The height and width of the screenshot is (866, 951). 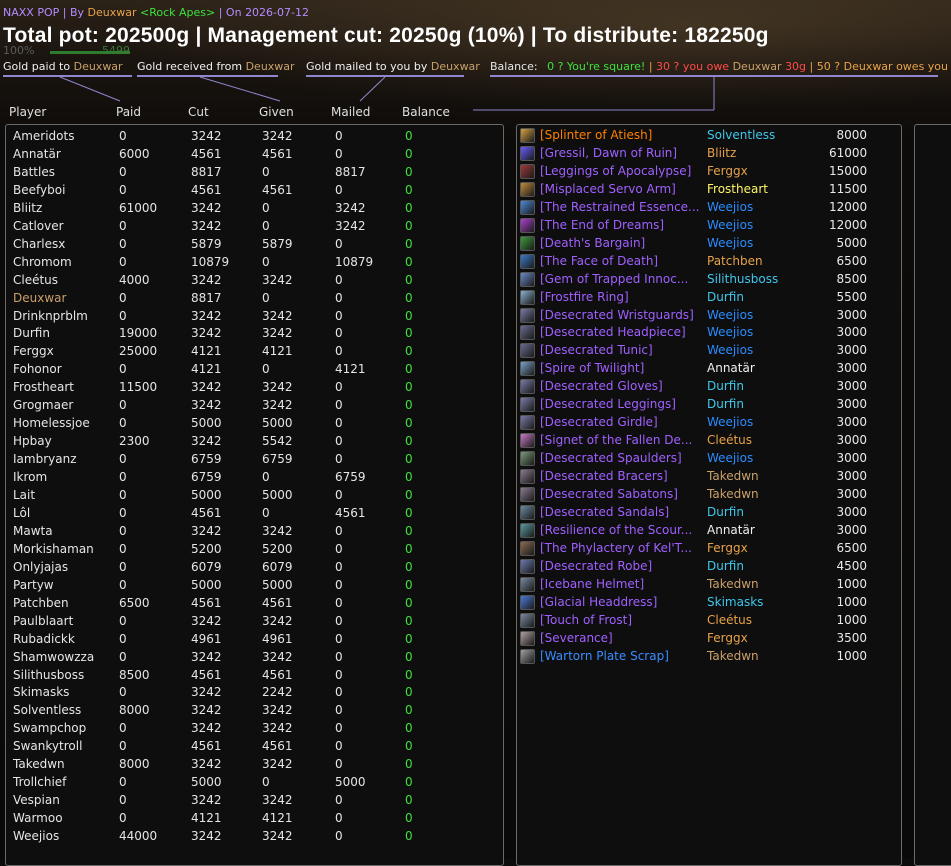 I want to click on loot-item-link: [Wartorn Plate Scrap], so click(x=621, y=656).